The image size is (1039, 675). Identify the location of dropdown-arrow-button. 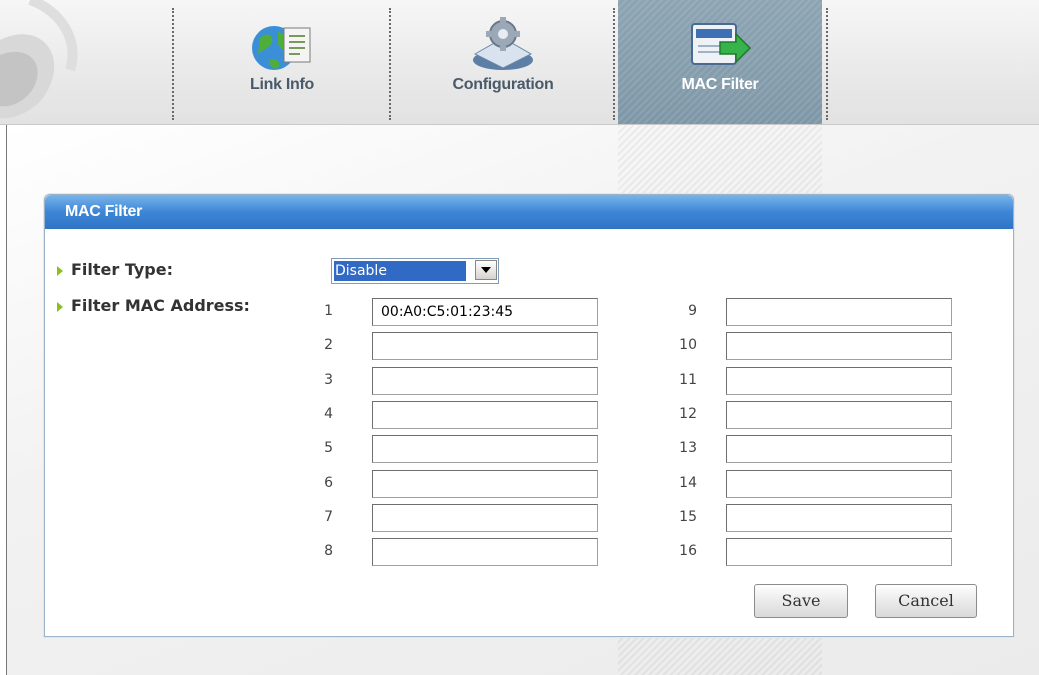
(486, 270).